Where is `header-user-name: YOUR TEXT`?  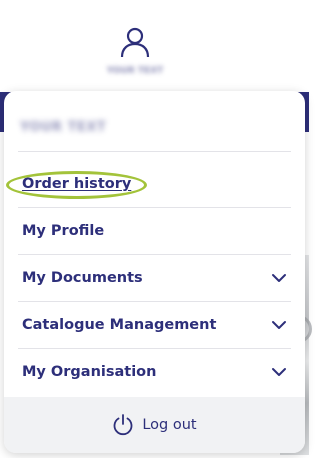 header-user-name: YOUR TEXT is located at coordinates (135, 71).